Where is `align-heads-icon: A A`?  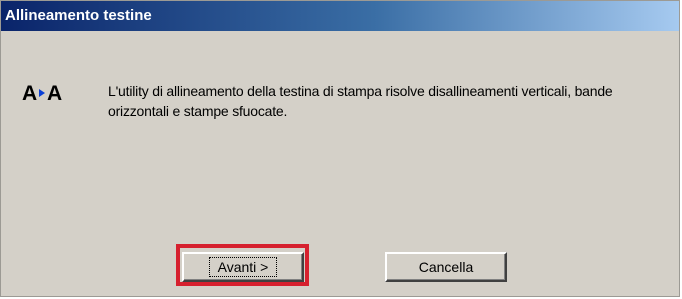 align-heads-icon: A A is located at coordinates (52, 93).